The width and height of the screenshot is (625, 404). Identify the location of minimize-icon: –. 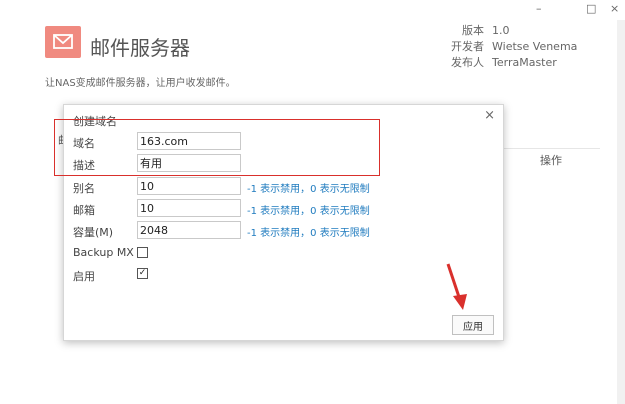
(539, 8).